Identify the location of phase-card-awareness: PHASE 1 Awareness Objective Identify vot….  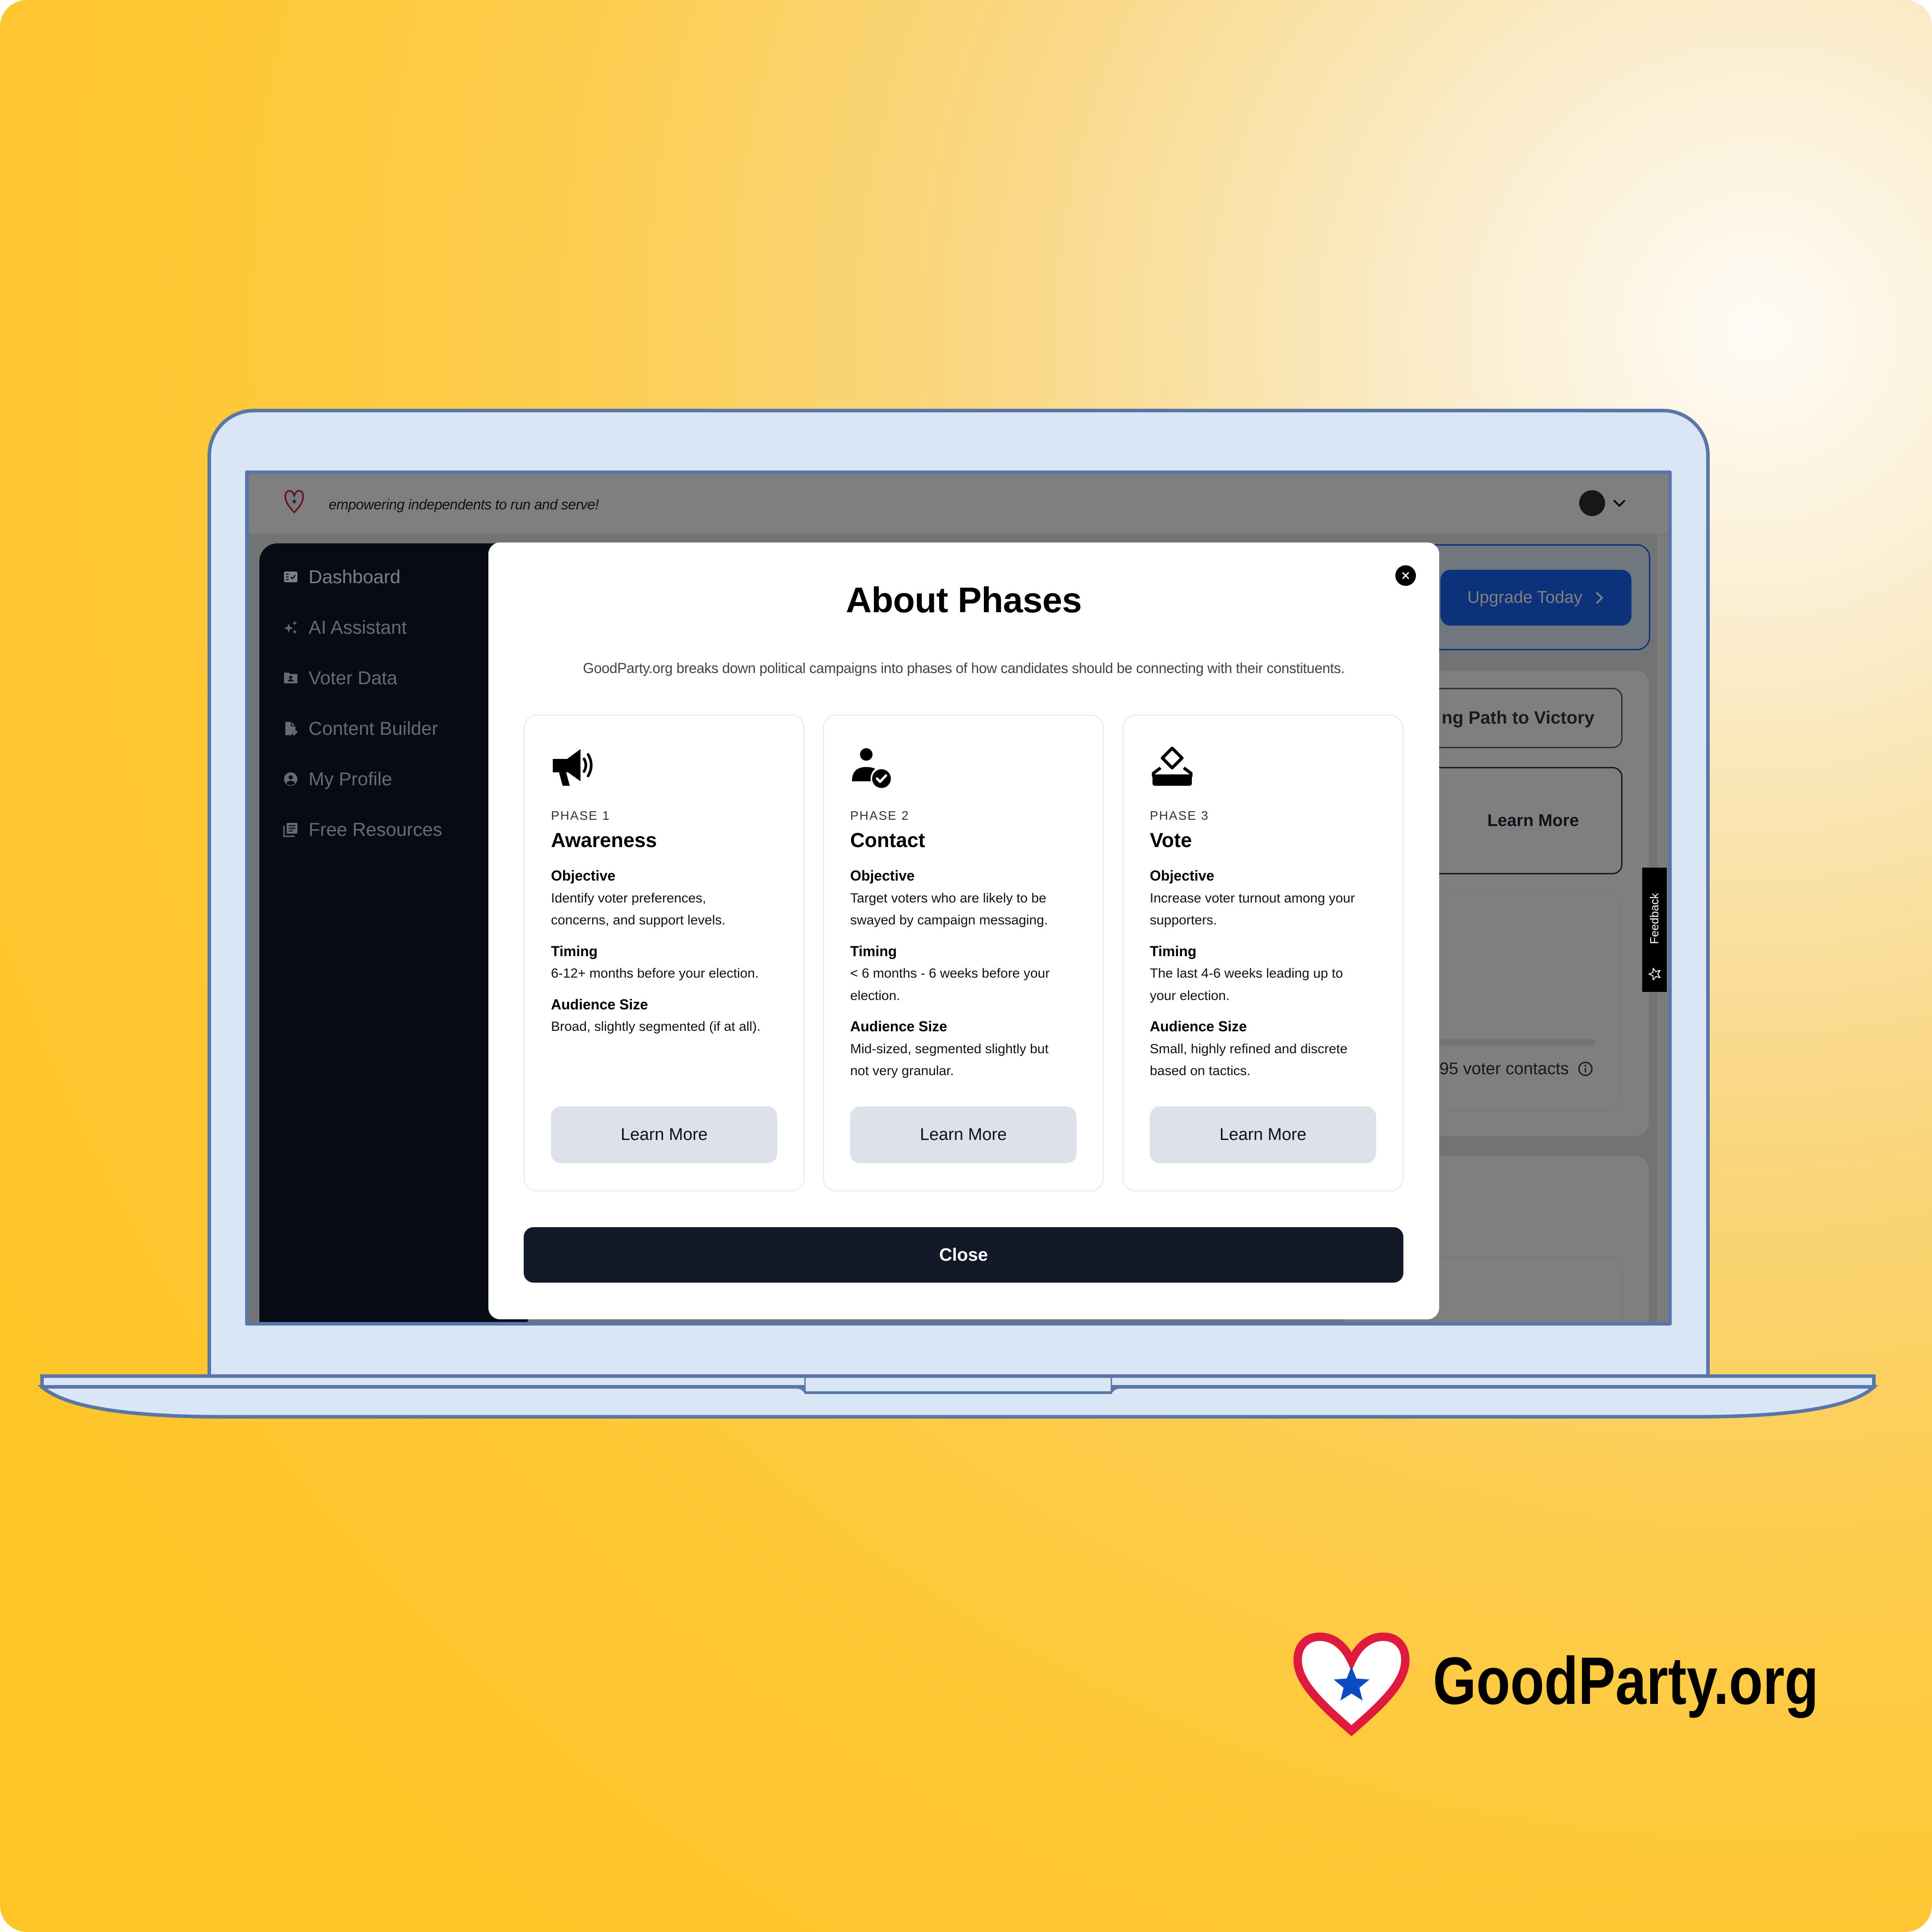
(664, 953).